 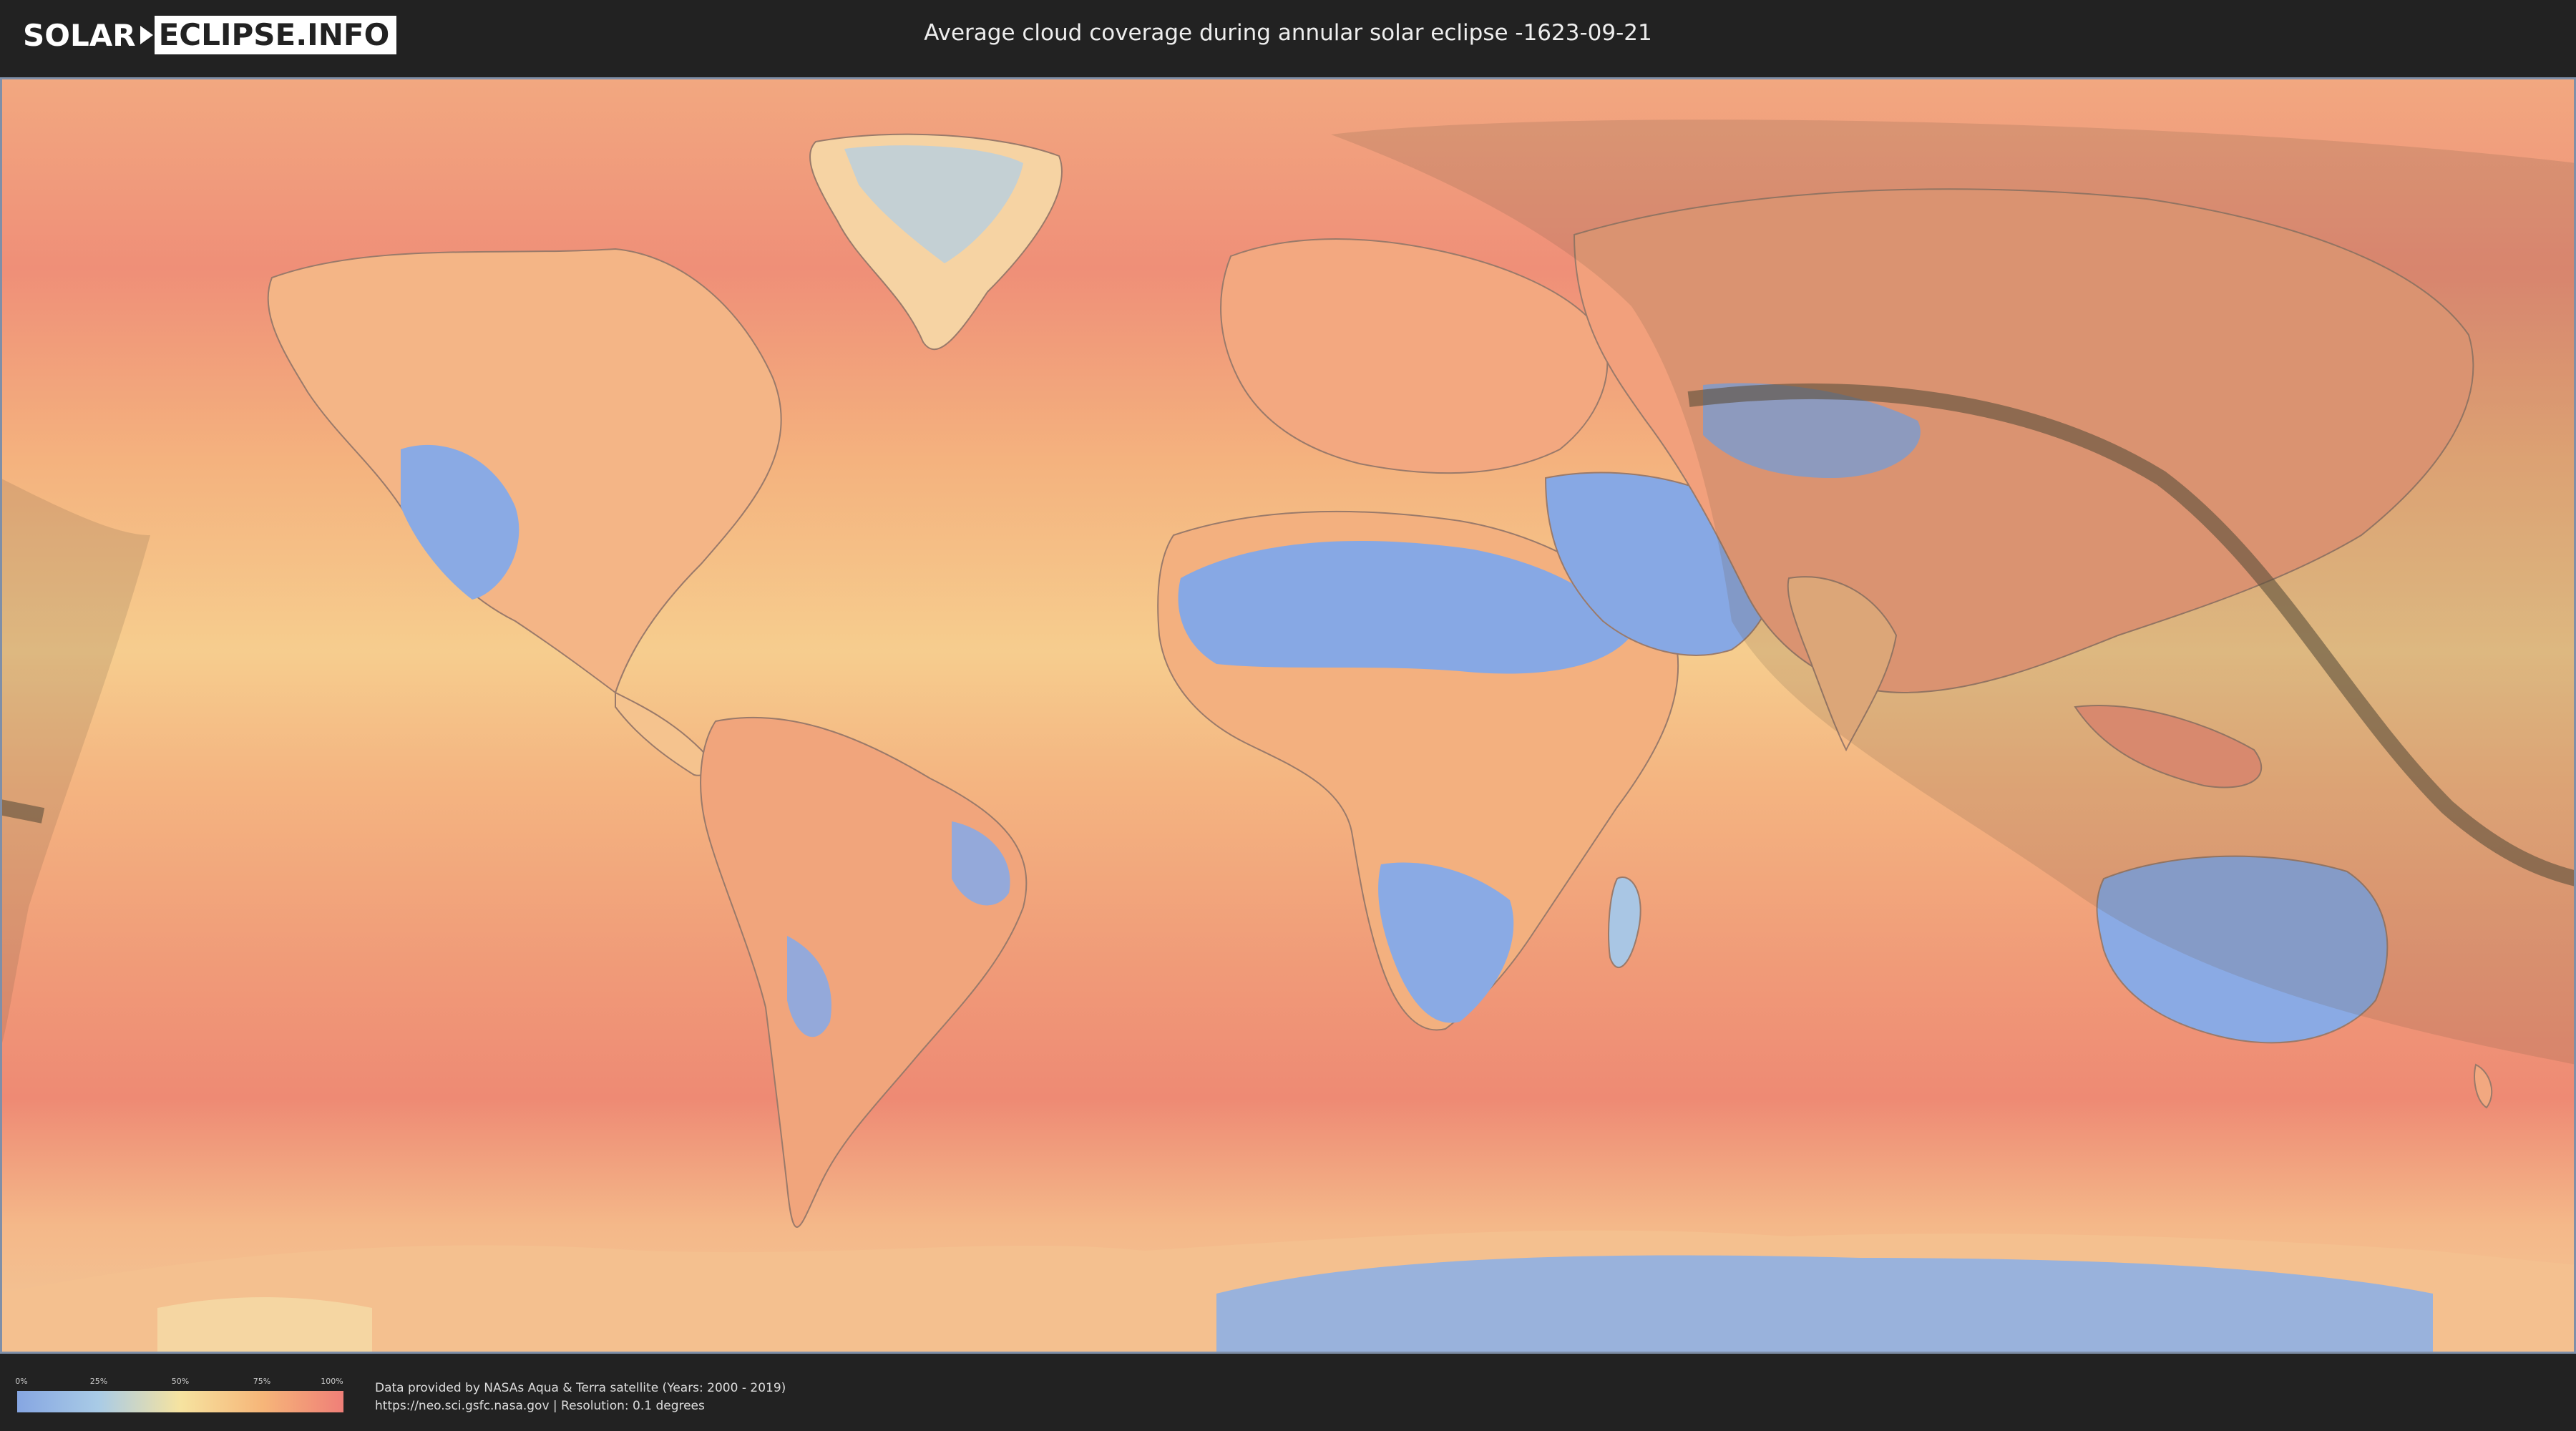 I want to click on legend-tick-100: 100%, so click(x=332, y=1382).